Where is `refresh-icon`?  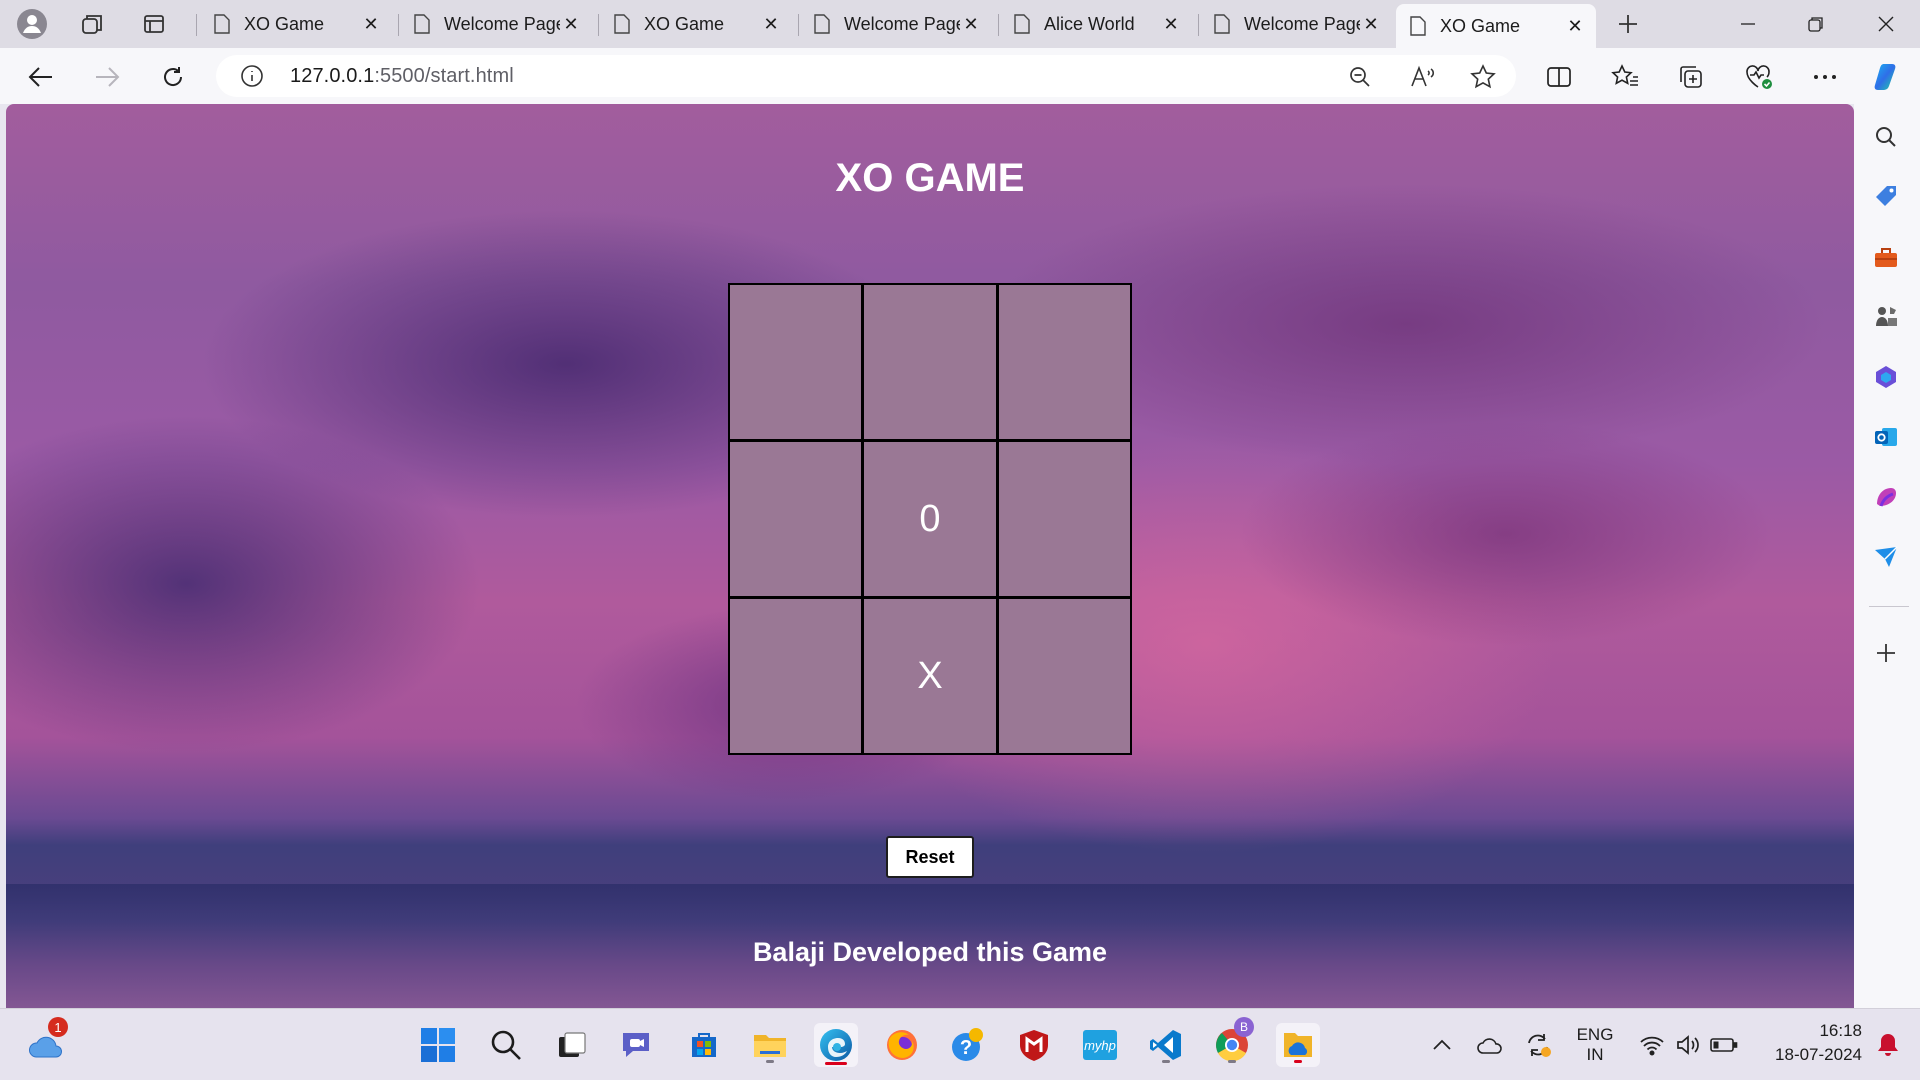 refresh-icon is located at coordinates (173, 77).